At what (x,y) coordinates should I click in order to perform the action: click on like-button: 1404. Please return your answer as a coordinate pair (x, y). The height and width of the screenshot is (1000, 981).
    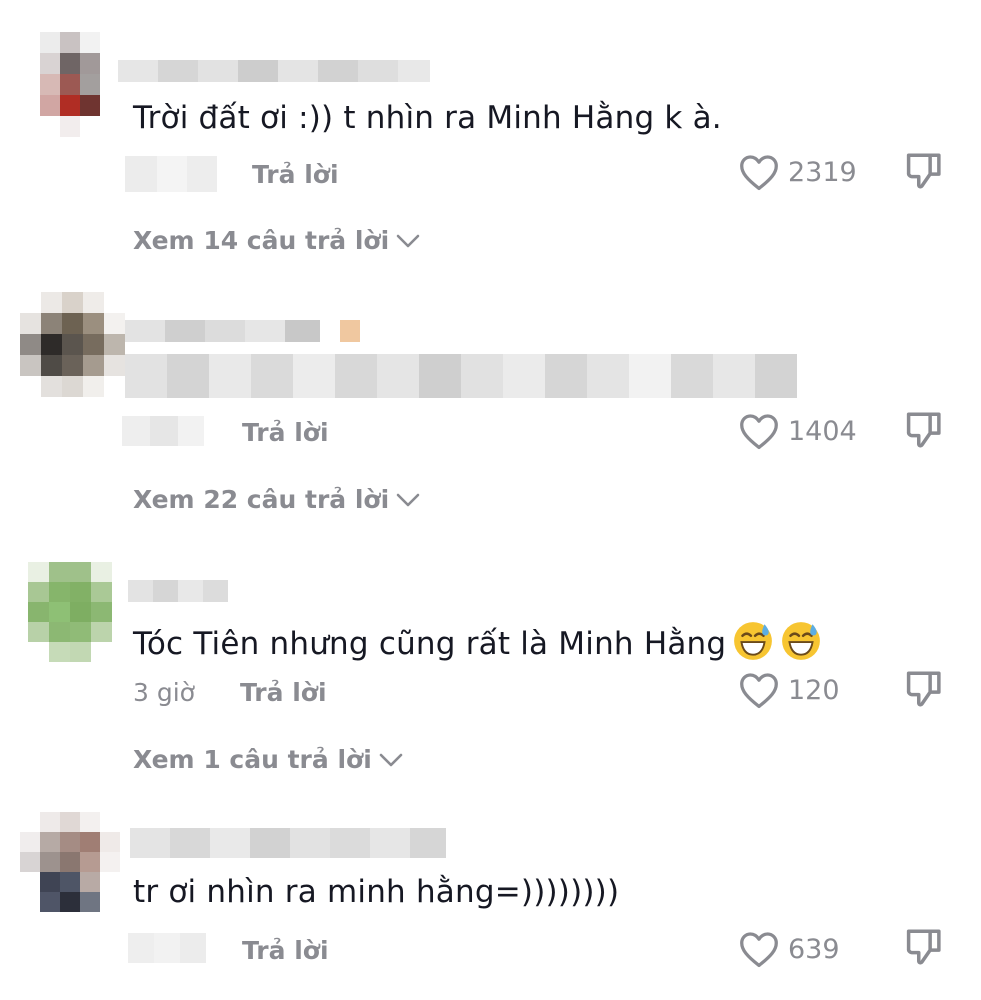
    Looking at the image, I should click on (797, 431).